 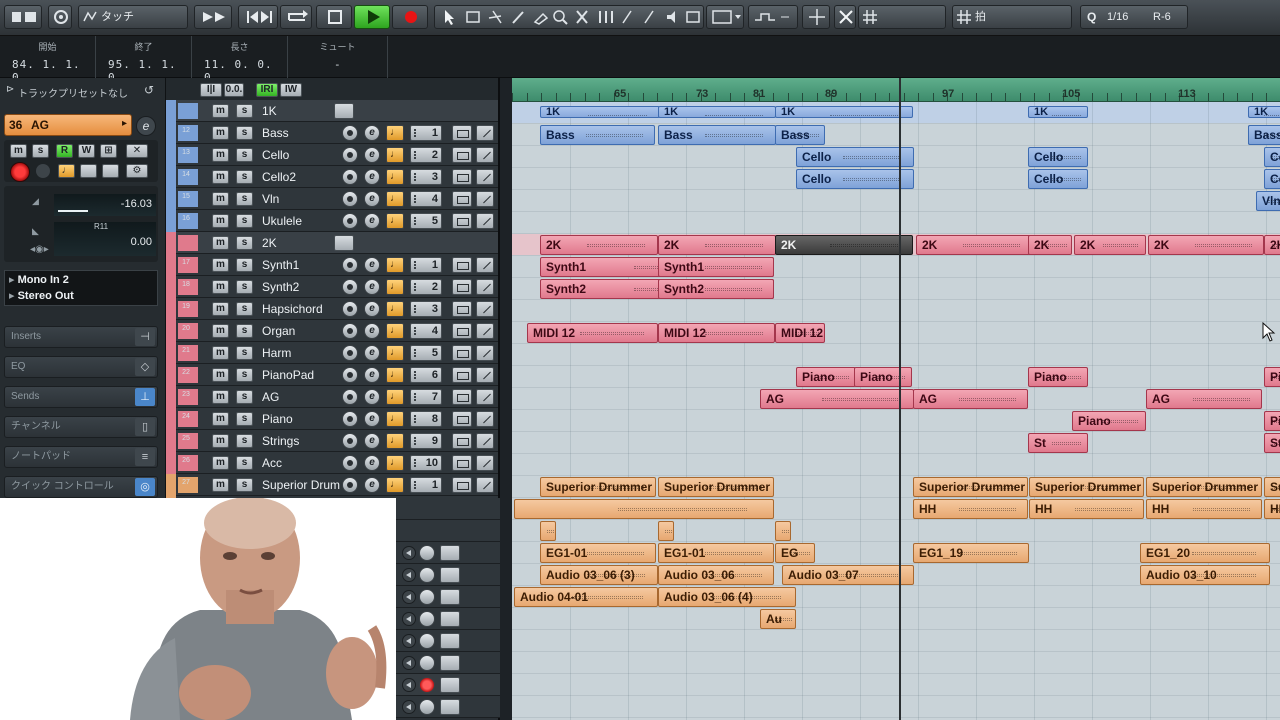 I want to click on event-part: Audio 03_07, so click(x=848, y=575).